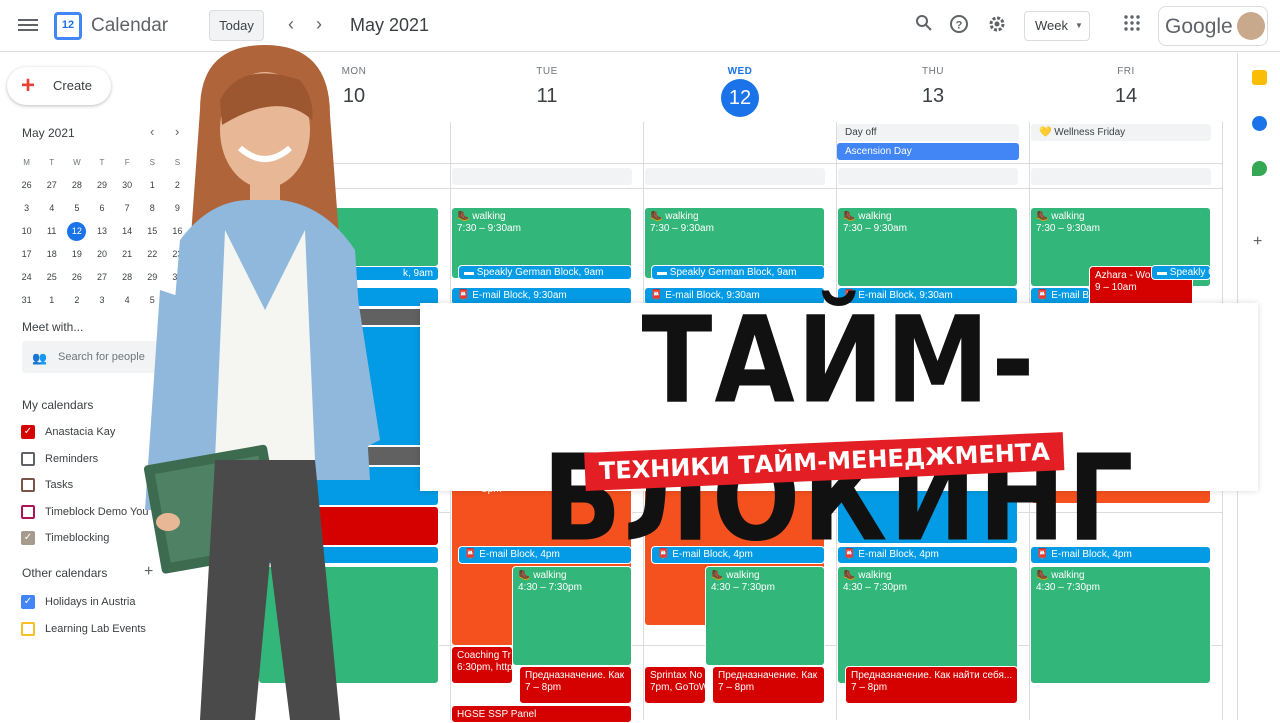 This screenshot has height=723, width=1280. Describe the element at coordinates (47, 486) in the screenshot. I see `calendar-item: Tasks` at that location.